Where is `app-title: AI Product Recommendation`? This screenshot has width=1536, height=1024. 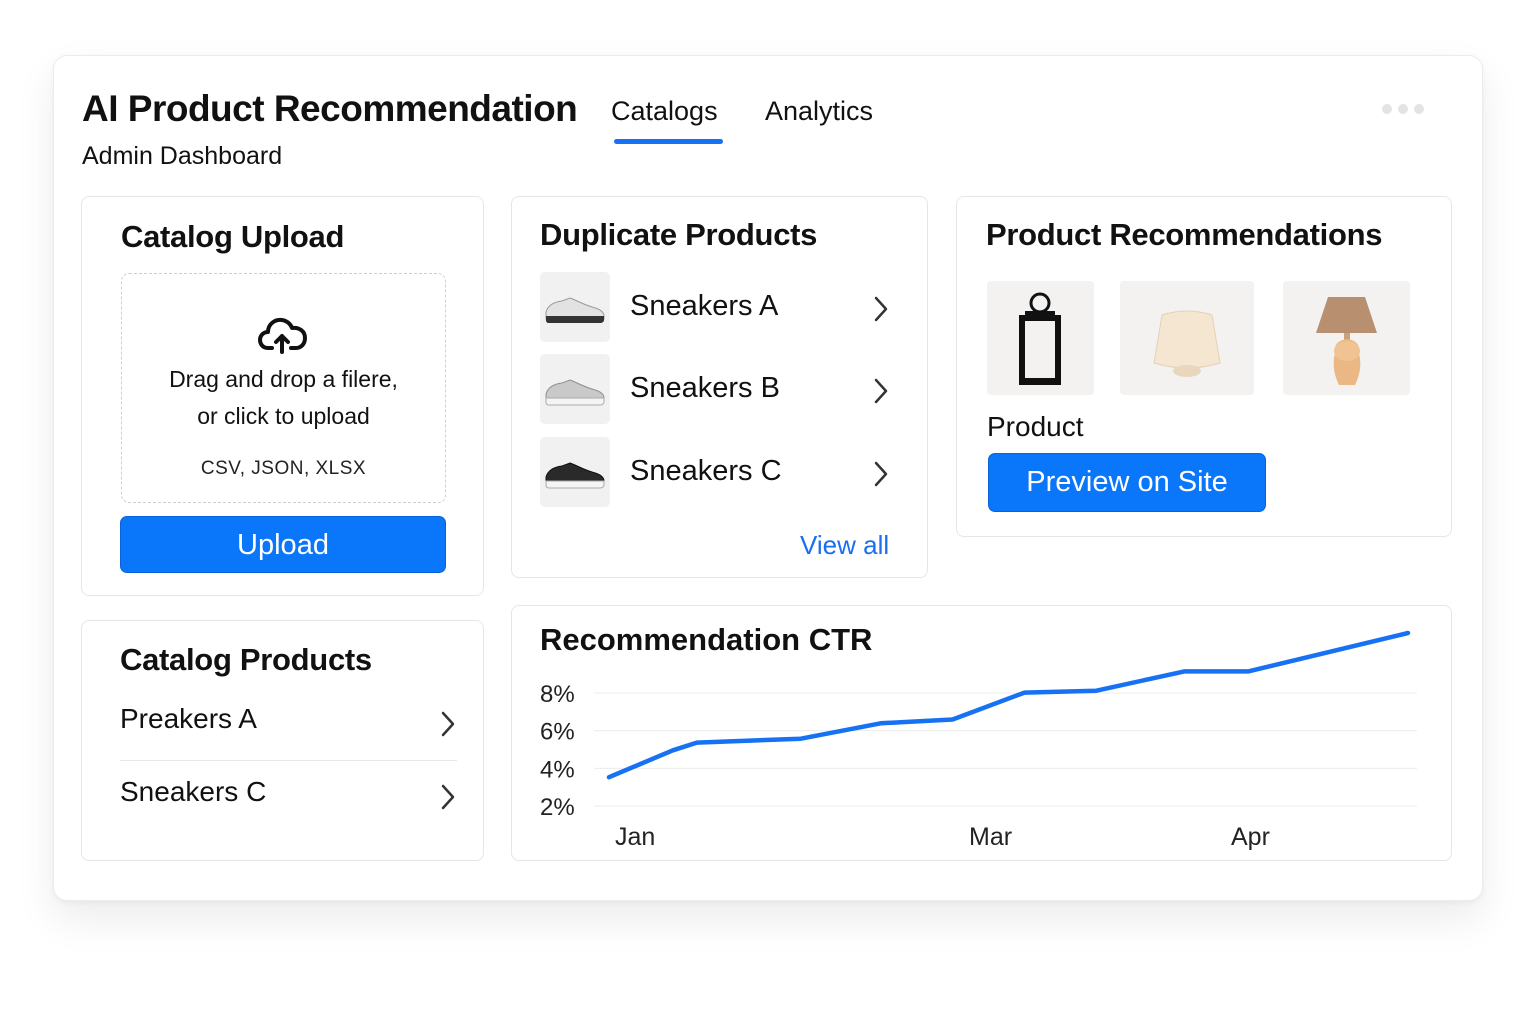
app-title: AI Product Recommendation is located at coordinates (330, 108).